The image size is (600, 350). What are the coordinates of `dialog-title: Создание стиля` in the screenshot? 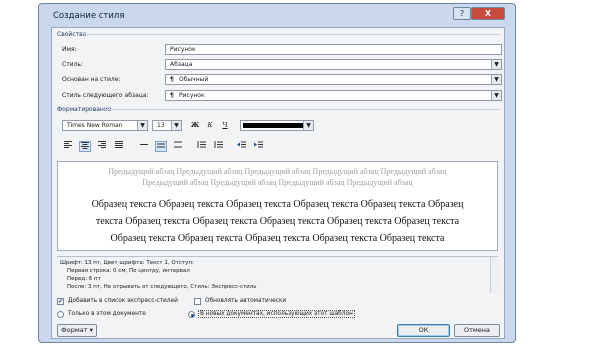 It's located at (89, 16).